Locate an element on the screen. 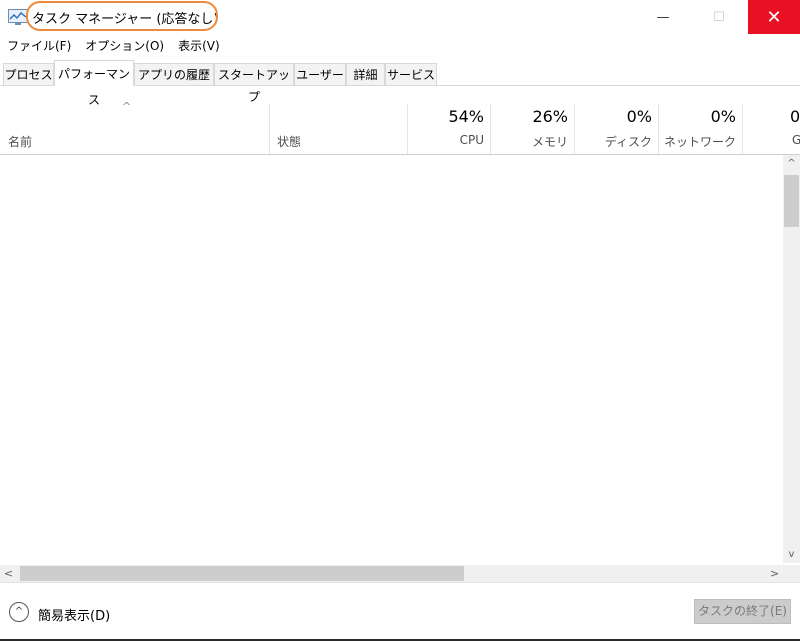 Image resolution: width=800 pixels, height=641 pixels. minimize-button: — is located at coordinates (663, 17).